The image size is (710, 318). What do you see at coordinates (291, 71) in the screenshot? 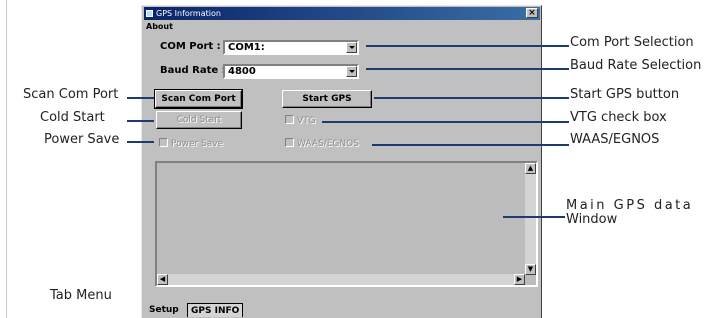
I see `baud-rate-select: 4800` at bounding box center [291, 71].